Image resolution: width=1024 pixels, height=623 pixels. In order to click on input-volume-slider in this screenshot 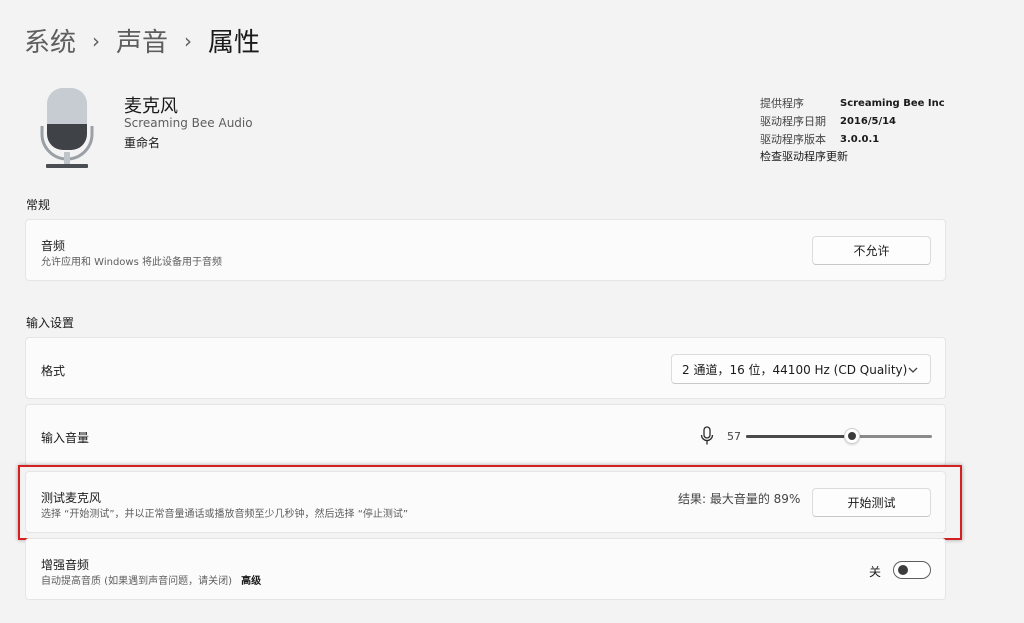, I will do `click(839, 436)`.